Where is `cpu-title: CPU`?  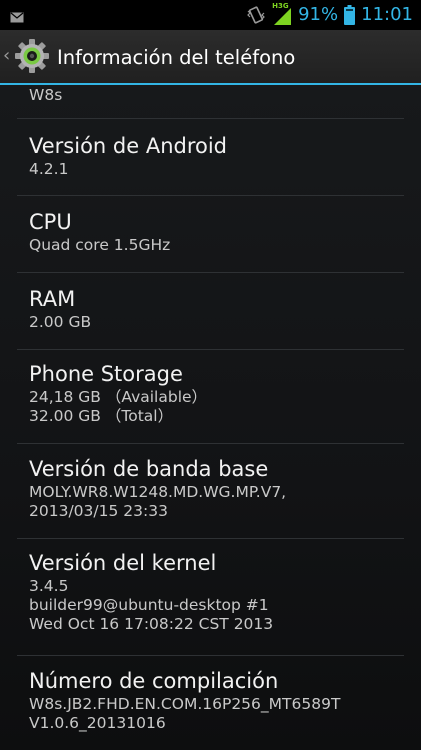 cpu-title: CPU is located at coordinates (50, 222).